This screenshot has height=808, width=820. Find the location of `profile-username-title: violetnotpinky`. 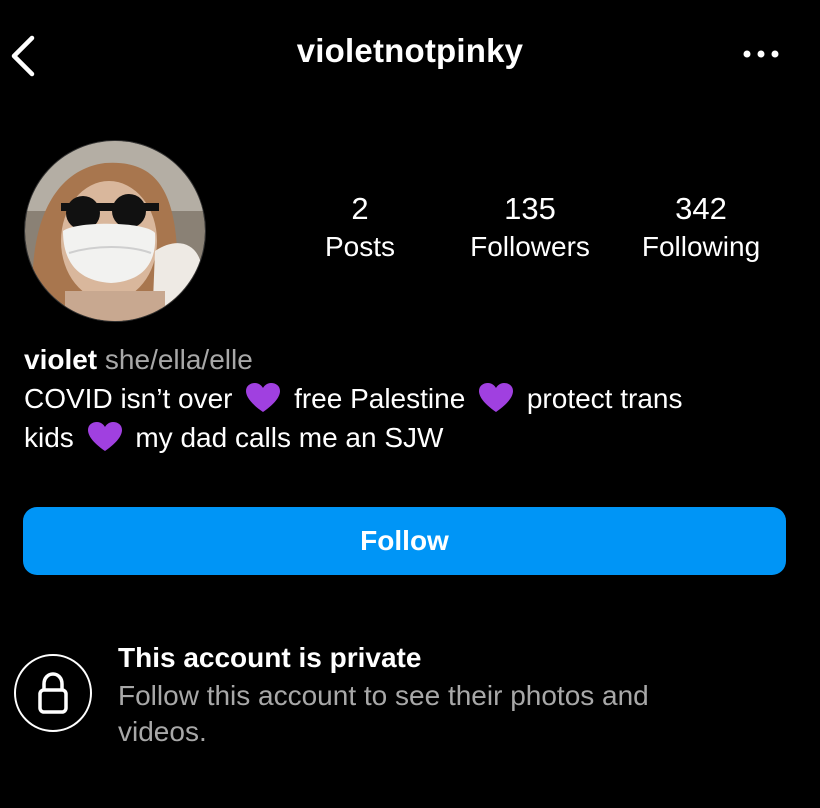

profile-username-title: violetnotpinky is located at coordinates (410, 50).